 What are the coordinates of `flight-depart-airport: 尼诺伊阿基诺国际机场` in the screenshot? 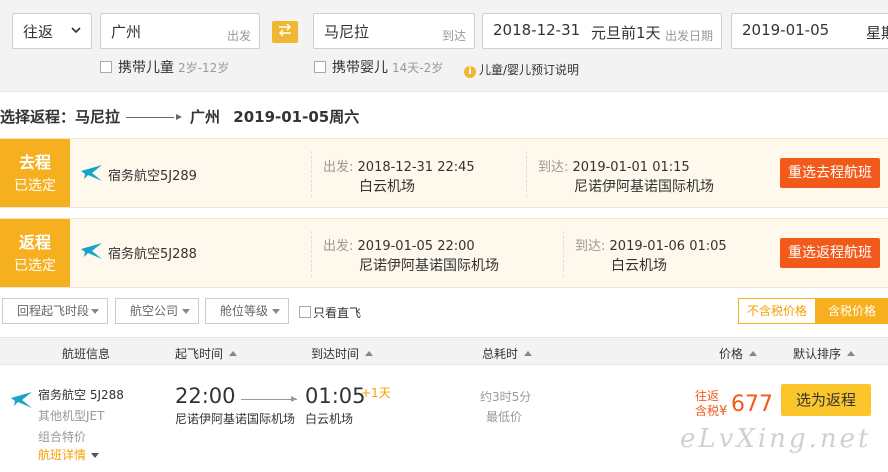 It's located at (235, 419).